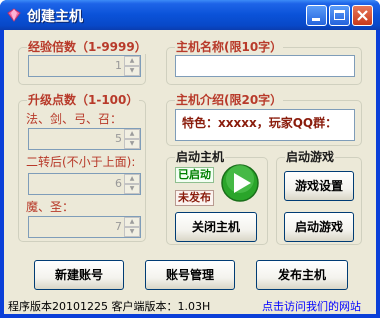 This screenshot has width=380, height=318. I want to click on start-host-label: 启动主机, so click(200, 157).